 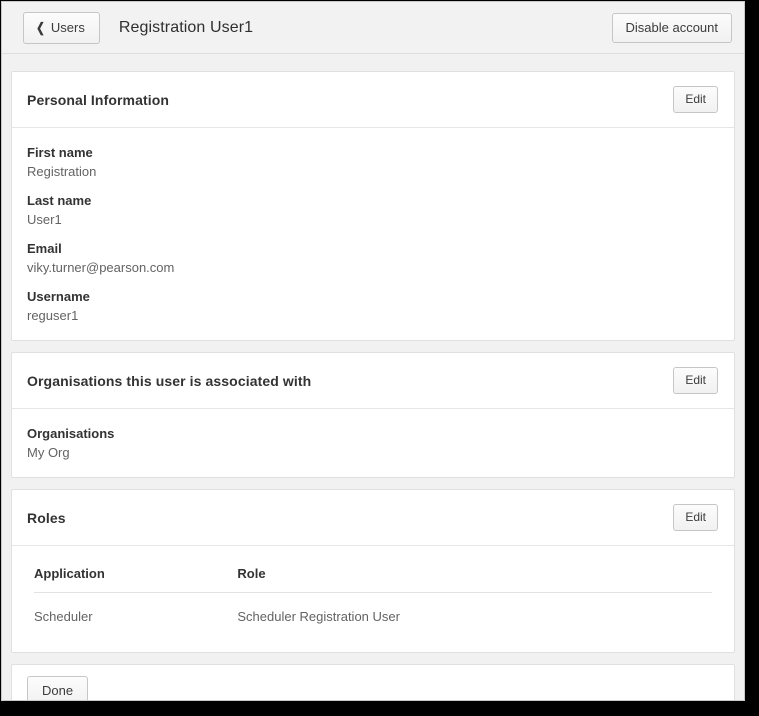 What do you see at coordinates (373, 306) in the screenshot?
I see `field-username: Username reguser1` at bounding box center [373, 306].